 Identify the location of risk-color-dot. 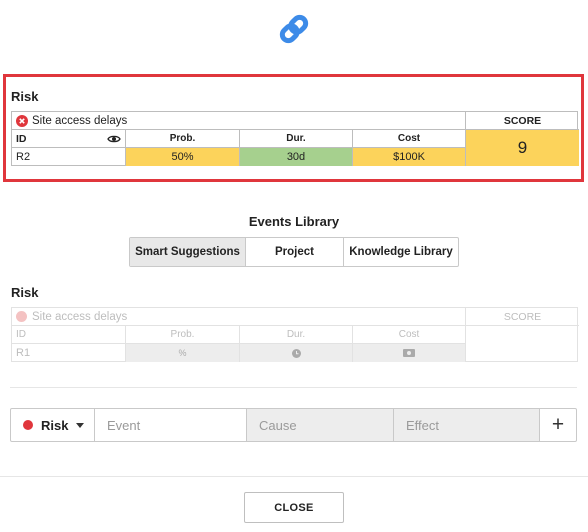
(28, 425).